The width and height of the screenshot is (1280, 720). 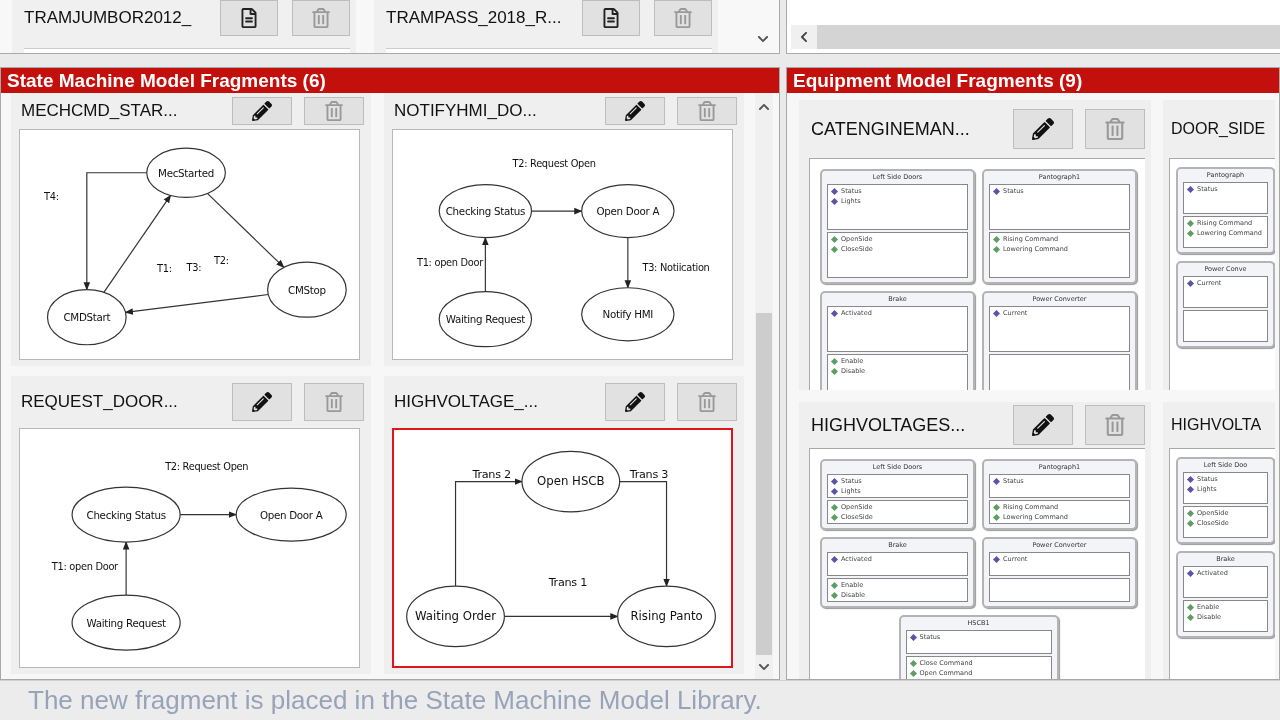 What do you see at coordinates (764, 107) in the screenshot?
I see `scroll-up-icon` at bounding box center [764, 107].